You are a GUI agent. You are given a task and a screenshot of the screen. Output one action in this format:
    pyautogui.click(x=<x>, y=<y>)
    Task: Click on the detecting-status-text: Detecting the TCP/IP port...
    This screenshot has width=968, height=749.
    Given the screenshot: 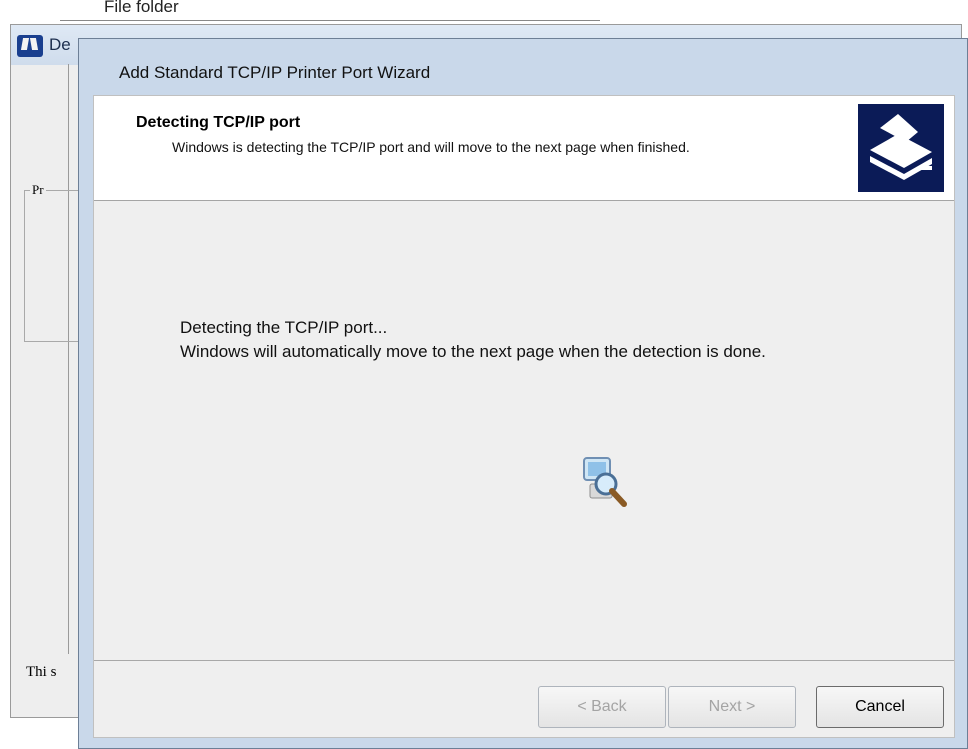 What is the action you would take?
    pyautogui.click(x=284, y=327)
    